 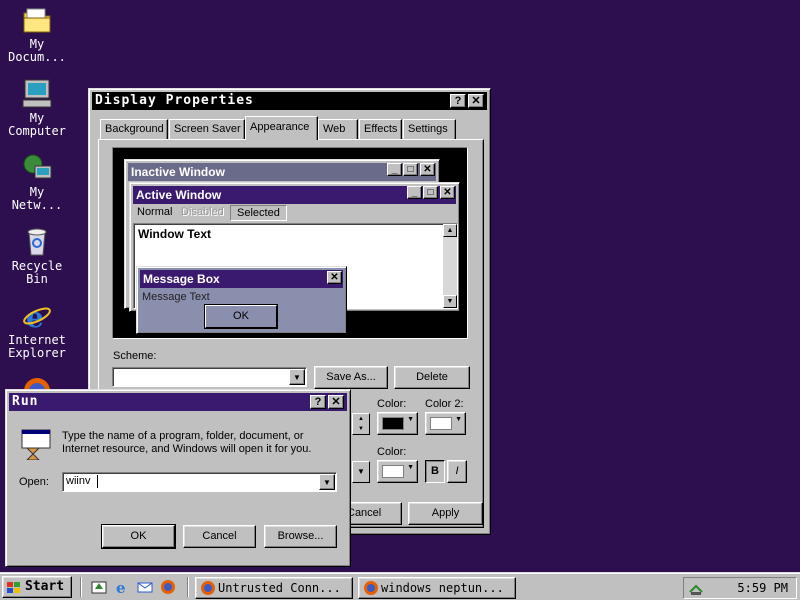 What do you see at coordinates (281, 128) in the screenshot?
I see `tab-appearance: Appearance` at bounding box center [281, 128].